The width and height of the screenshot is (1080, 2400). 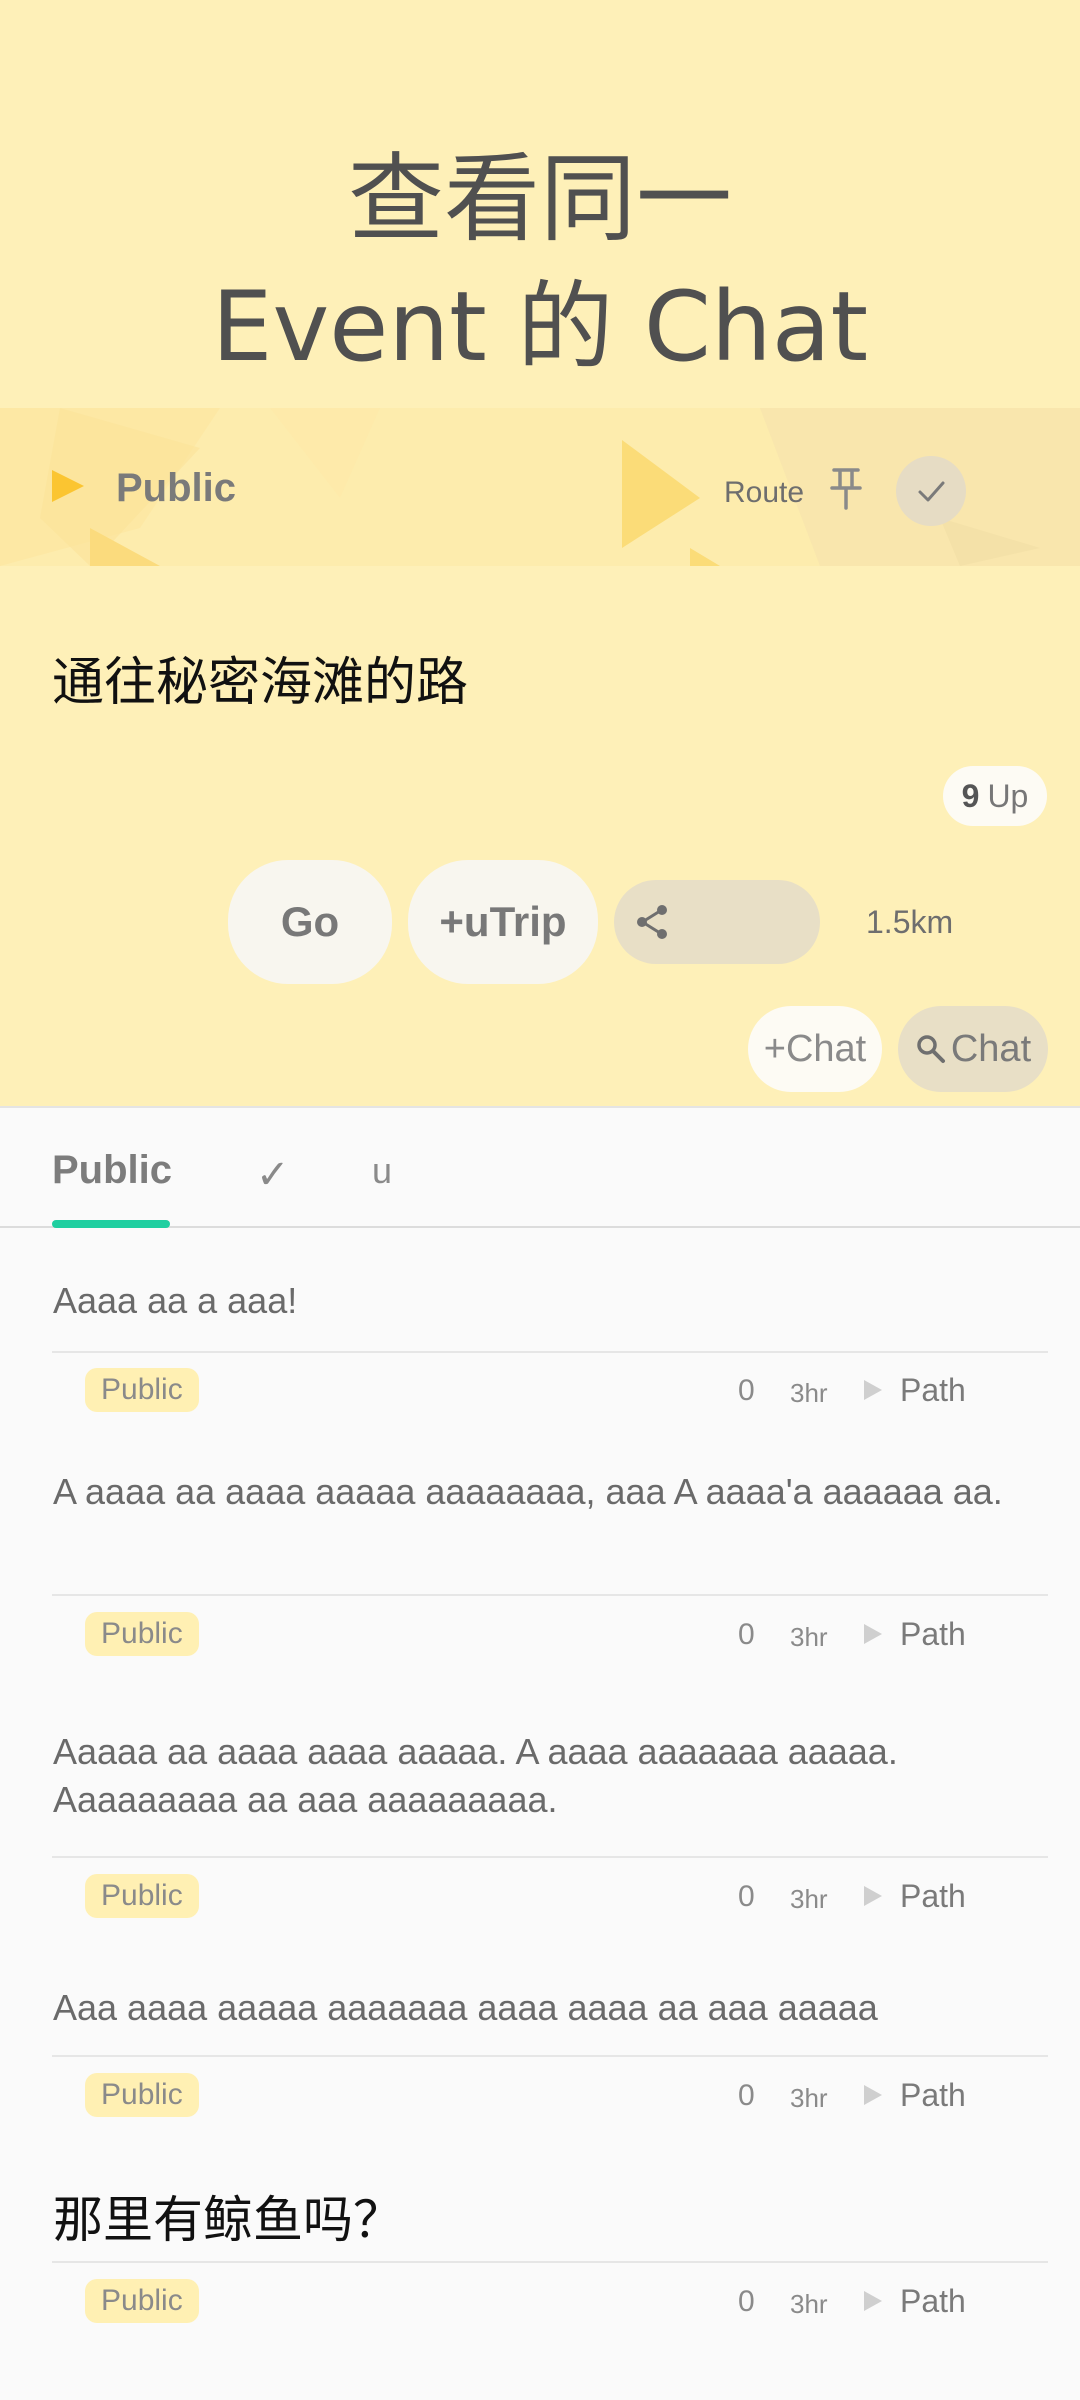 I want to click on route-label: Route, so click(x=764, y=493).